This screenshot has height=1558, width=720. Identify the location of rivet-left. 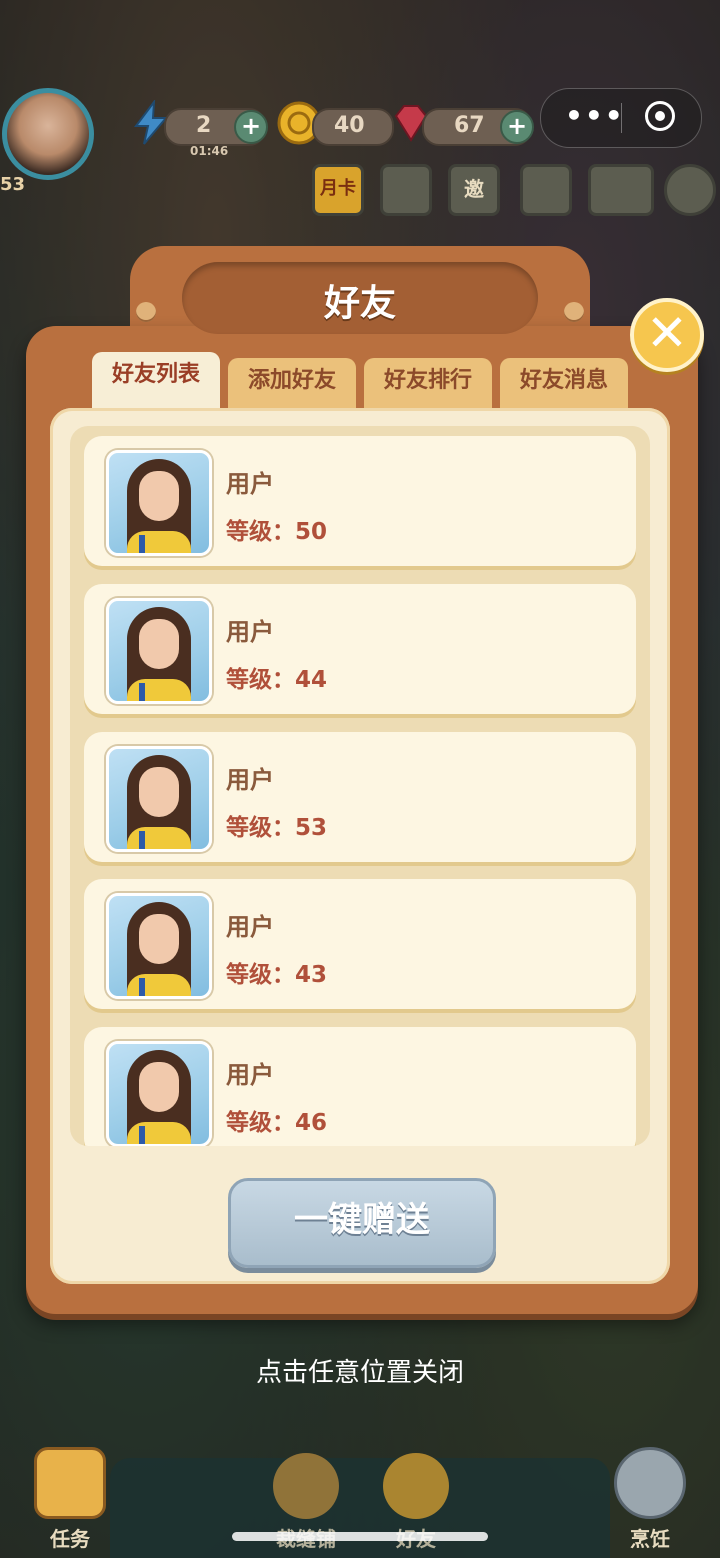
(146, 312).